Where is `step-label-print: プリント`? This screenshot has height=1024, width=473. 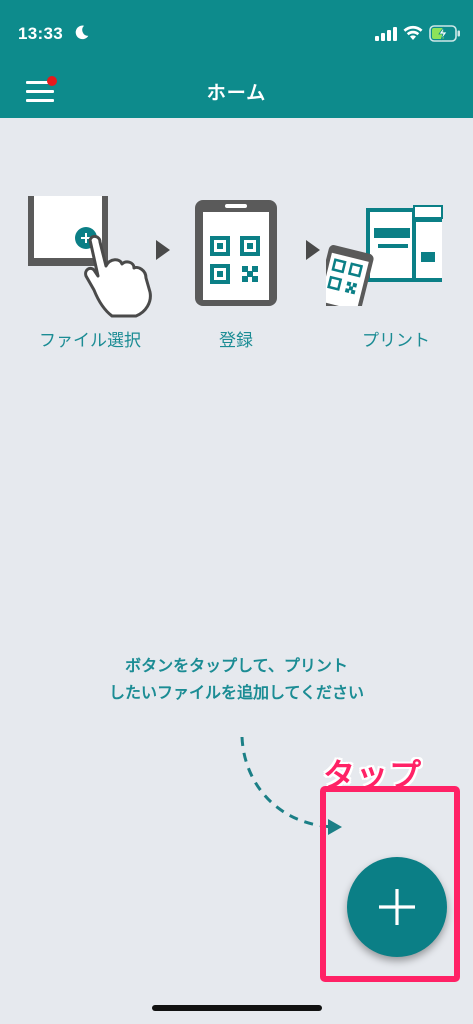
step-label-print: プリント is located at coordinates (396, 341).